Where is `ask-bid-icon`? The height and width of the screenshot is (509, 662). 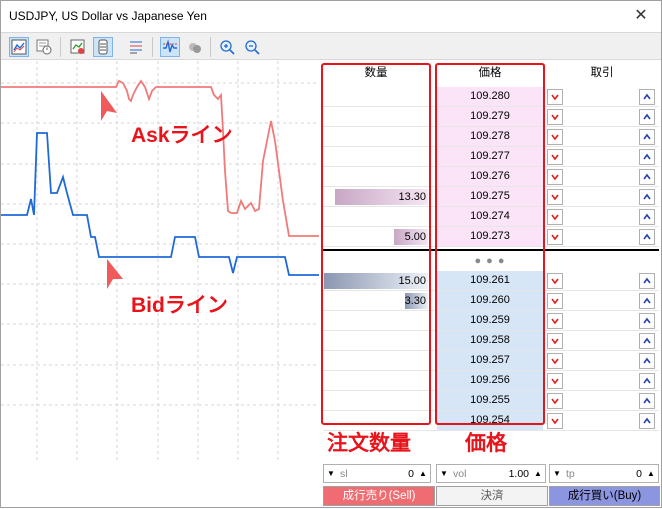
ask-bid-icon is located at coordinates (195, 47).